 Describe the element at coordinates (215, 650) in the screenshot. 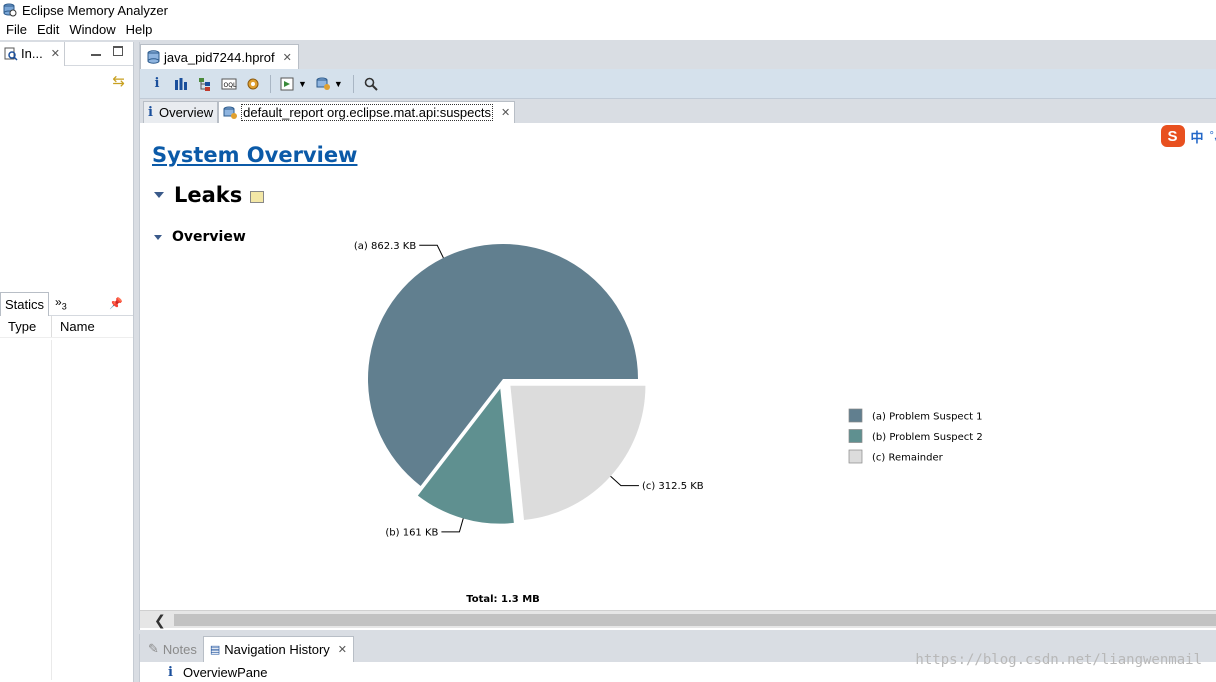

I see `navigation-history-icon: ▤` at that location.